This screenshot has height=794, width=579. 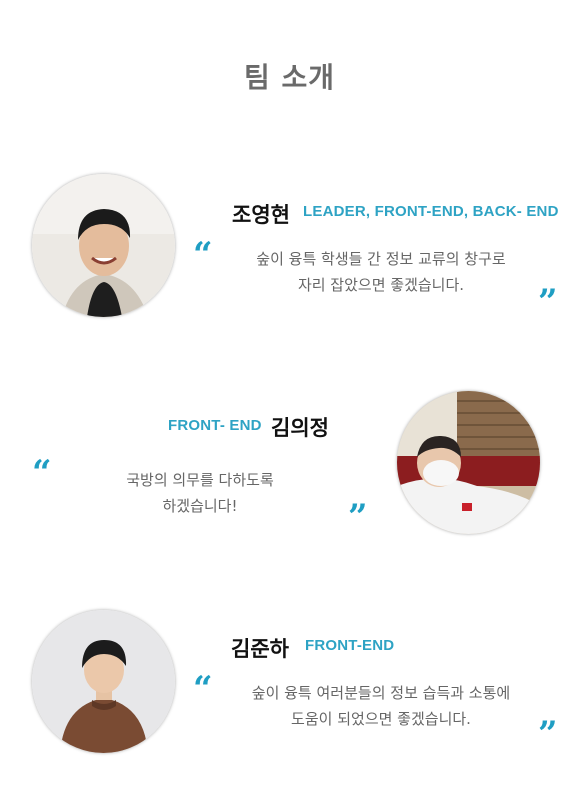 I want to click on quote-line: 숲이 융특 여러분들의 정보 습득과 소통에, so click(x=381, y=693).